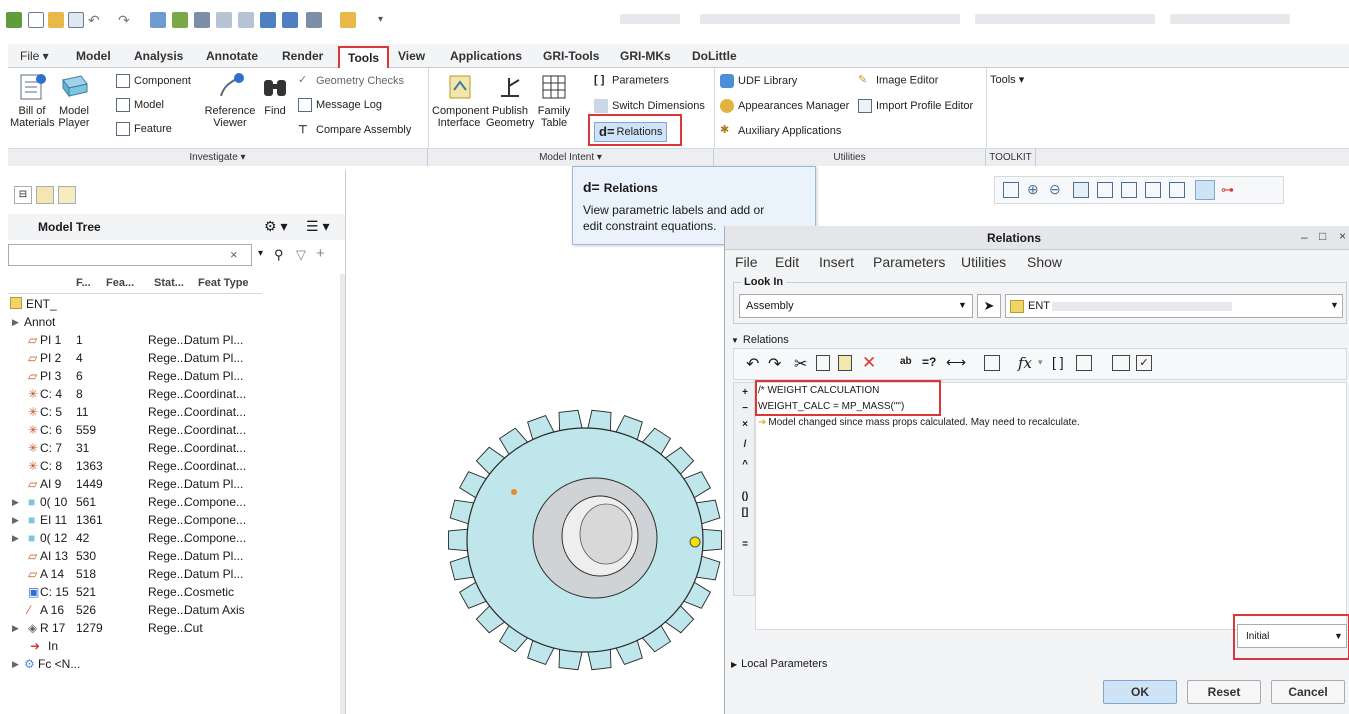 This screenshot has width=1349, height=714. Describe the element at coordinates (898, 80) in the screenshot. I see `image-editor-button: ✎ Image Editor` at that location.